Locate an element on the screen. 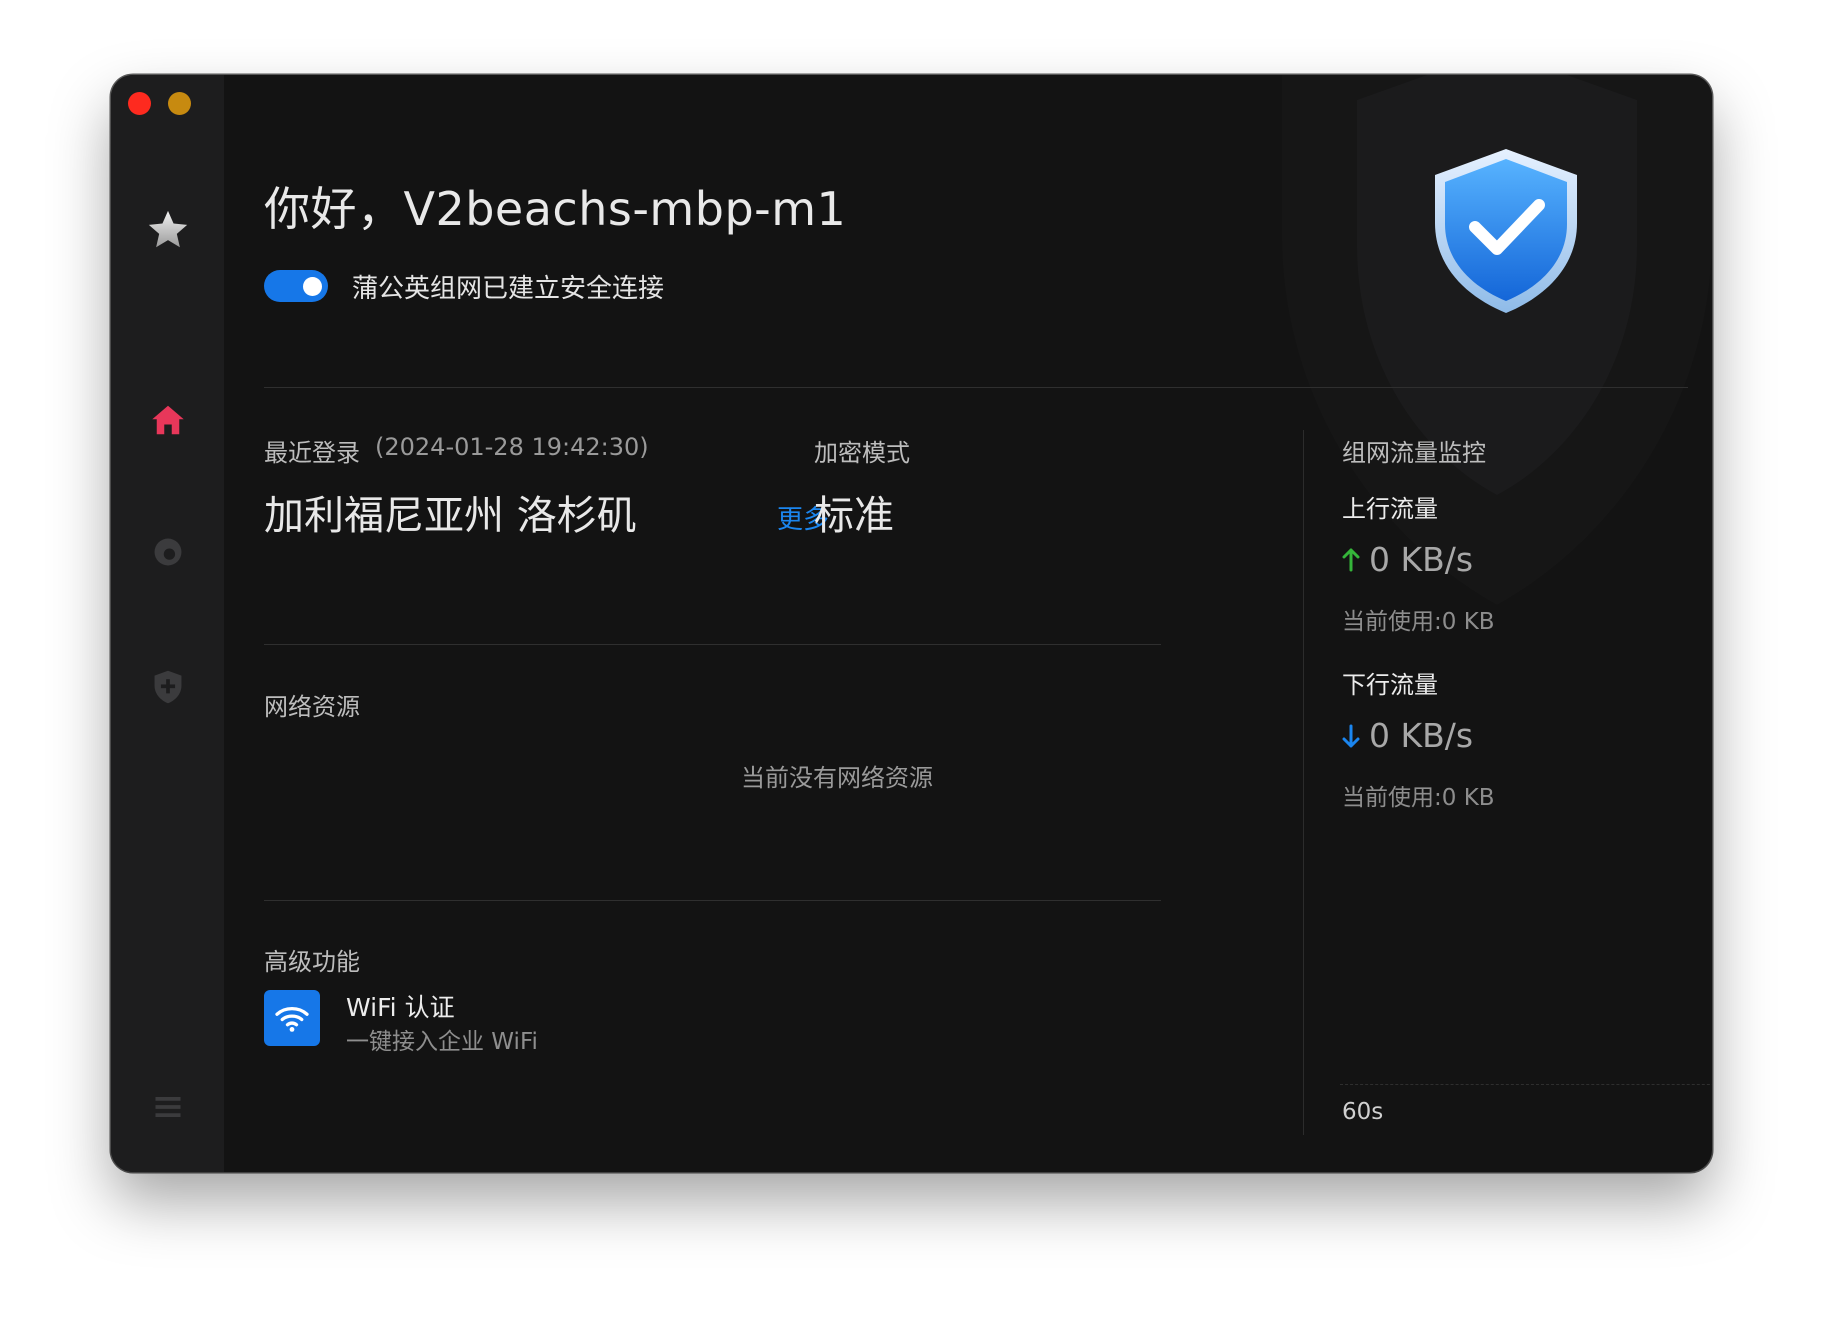 The height and width of the screenshot is (1320, 1824). connection-toggle is located at coordinates (296, 286).